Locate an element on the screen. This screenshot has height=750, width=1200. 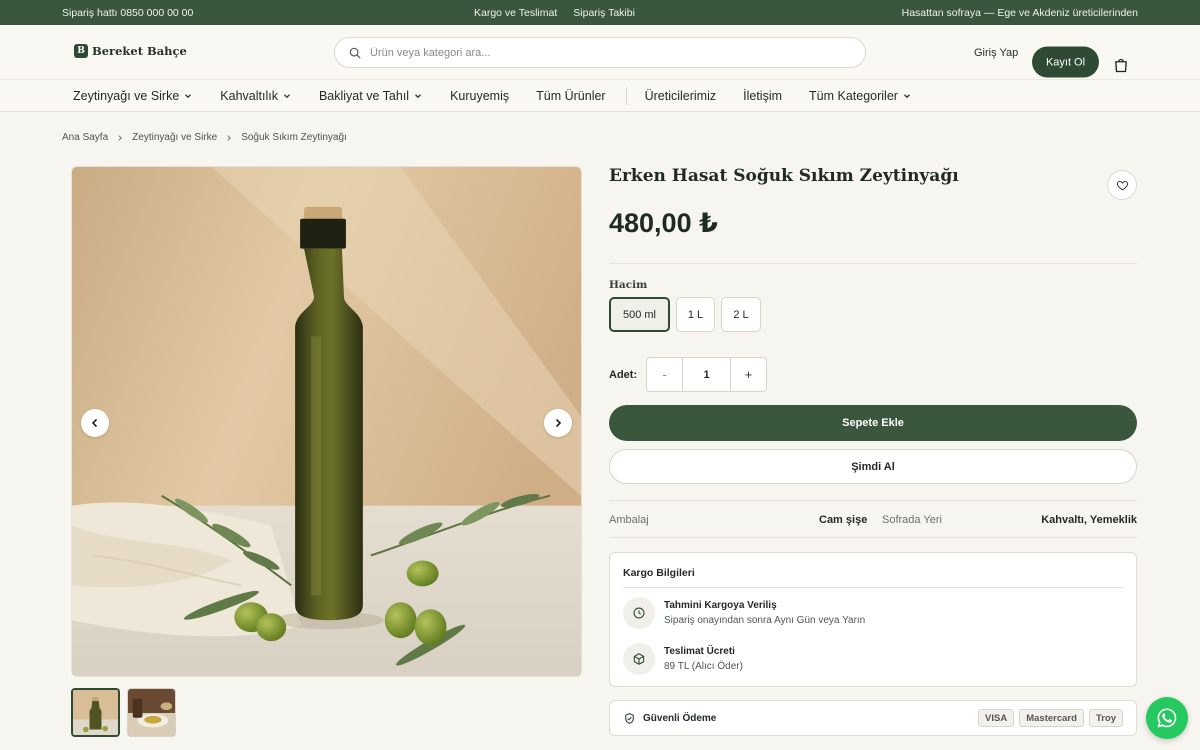
chevron-left-icon is located at coordinates (94, 423).